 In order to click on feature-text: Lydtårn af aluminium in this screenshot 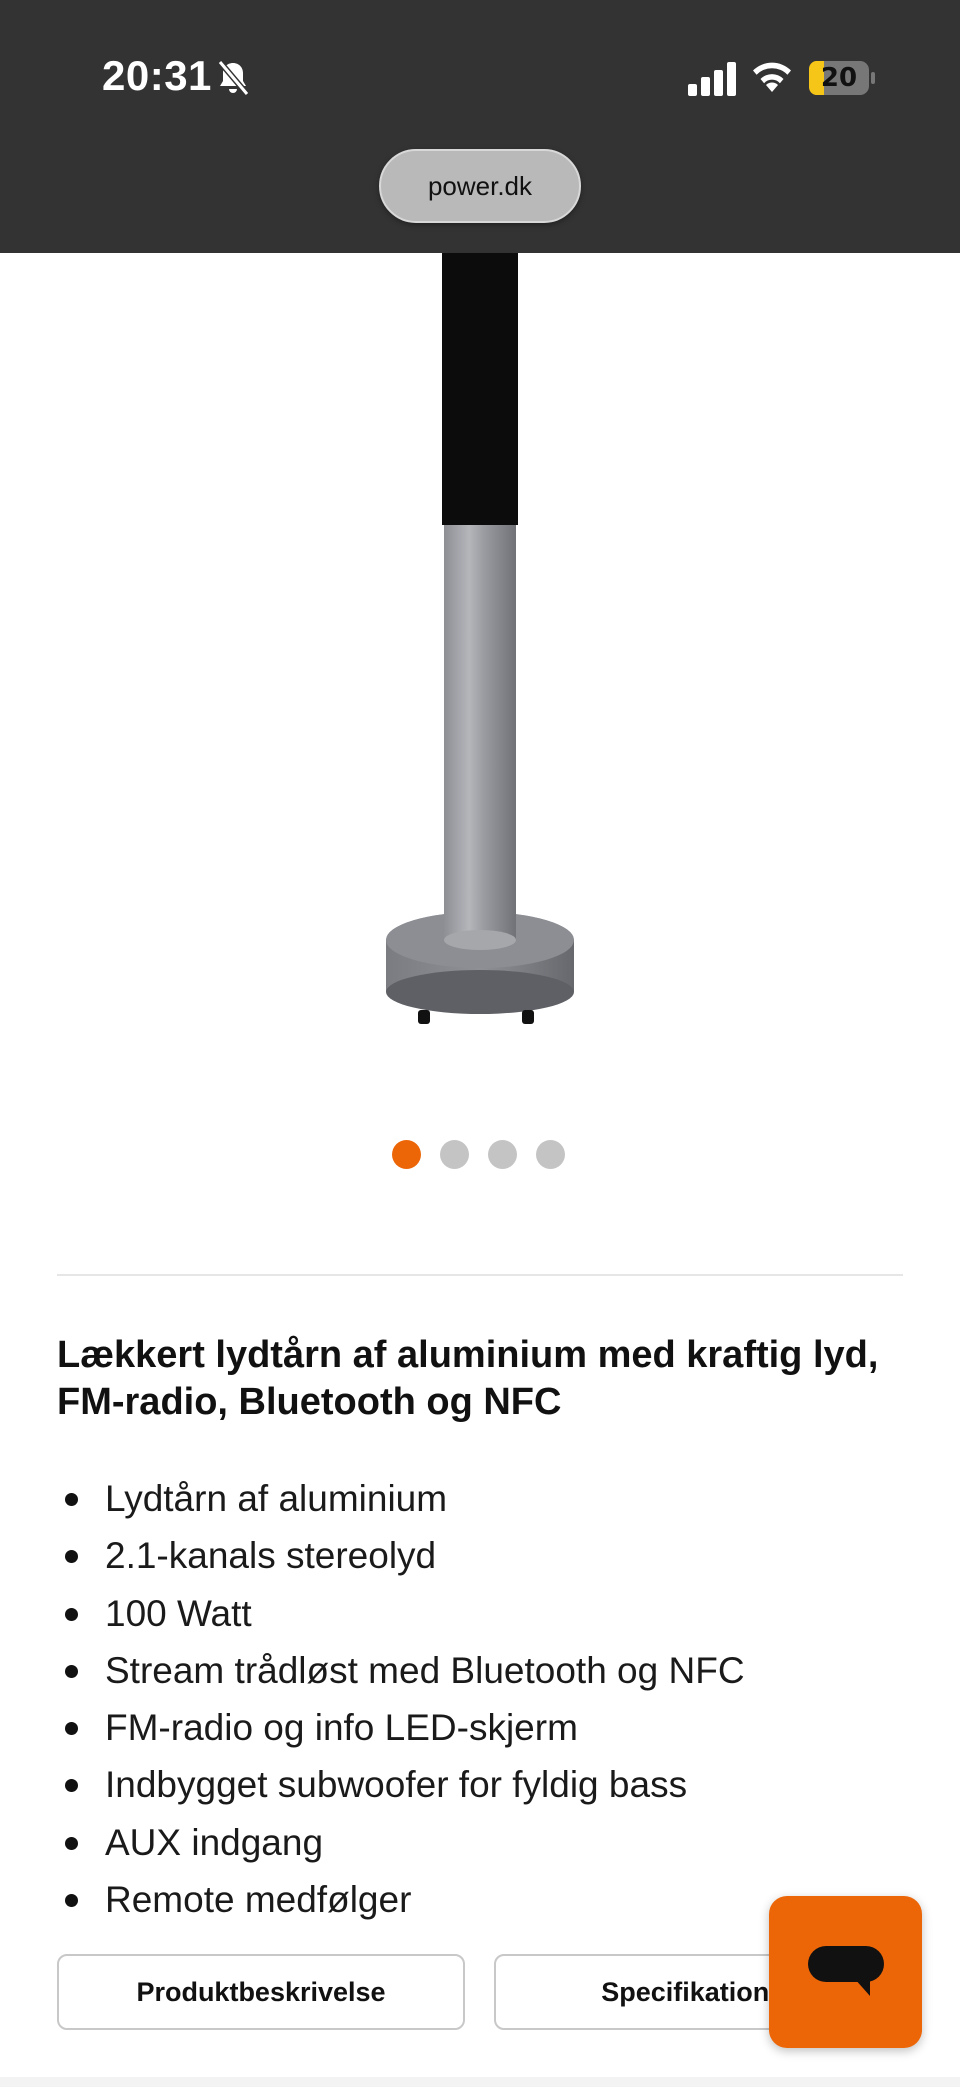, I will do `click(276, 1498)`.